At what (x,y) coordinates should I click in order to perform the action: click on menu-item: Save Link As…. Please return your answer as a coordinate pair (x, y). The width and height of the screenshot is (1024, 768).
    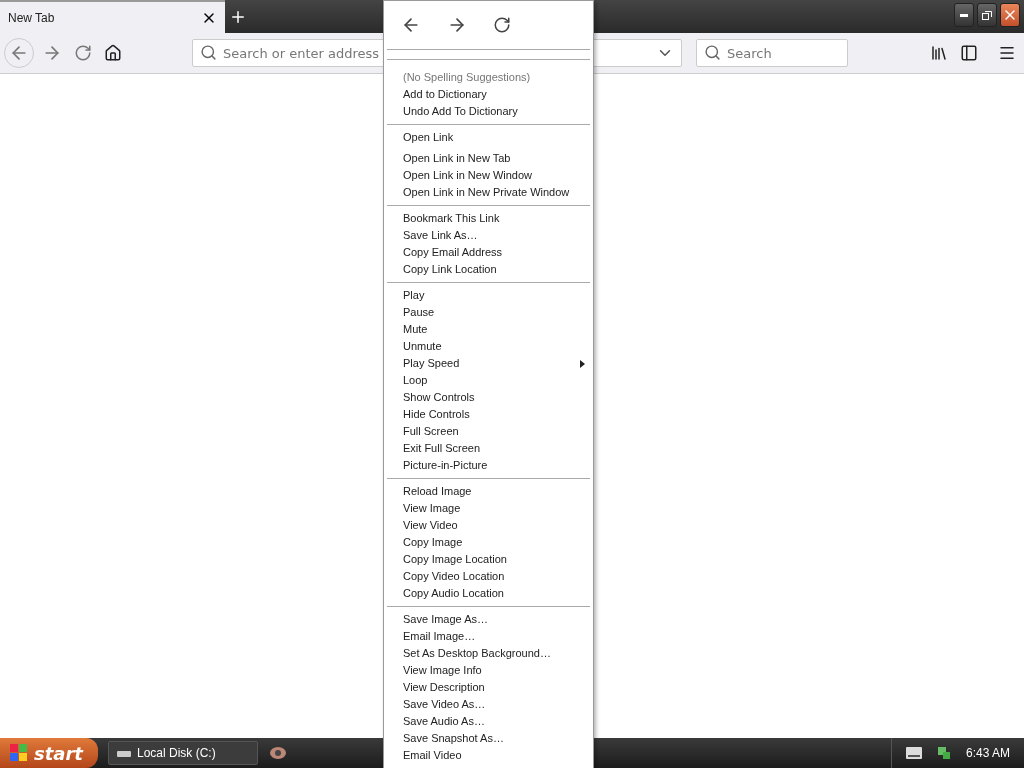
    Looking at the image, I should click on (440, 235).